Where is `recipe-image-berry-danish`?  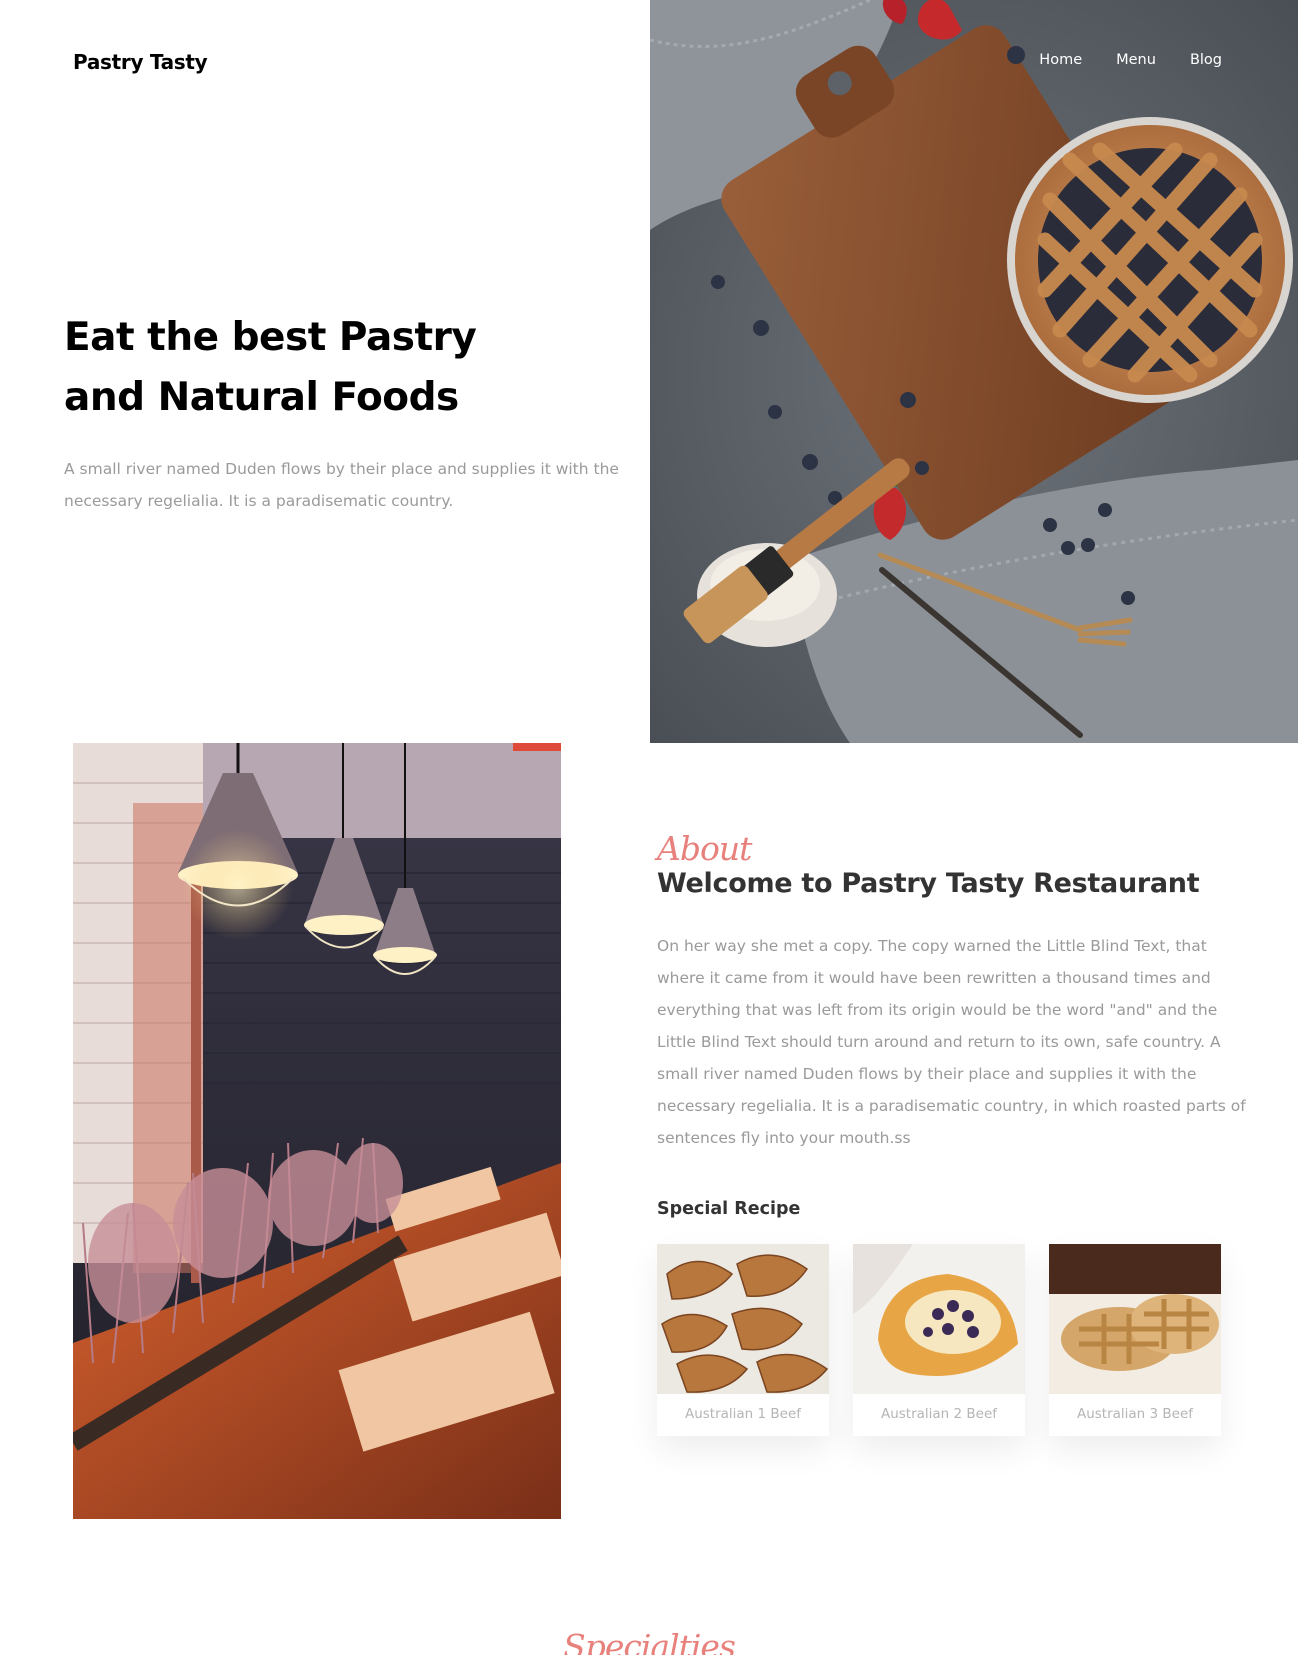
recipe-image-berry-danish is located at coordinates (939, 1319).